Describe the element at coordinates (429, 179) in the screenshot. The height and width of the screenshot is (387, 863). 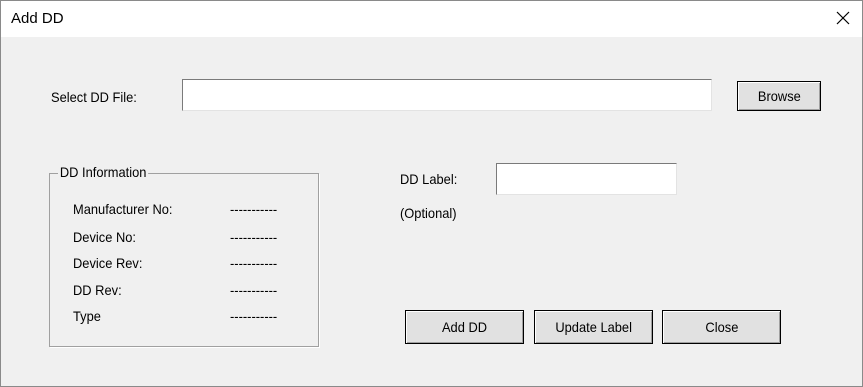
I see `dd-label-label: DD Label:` at that location.